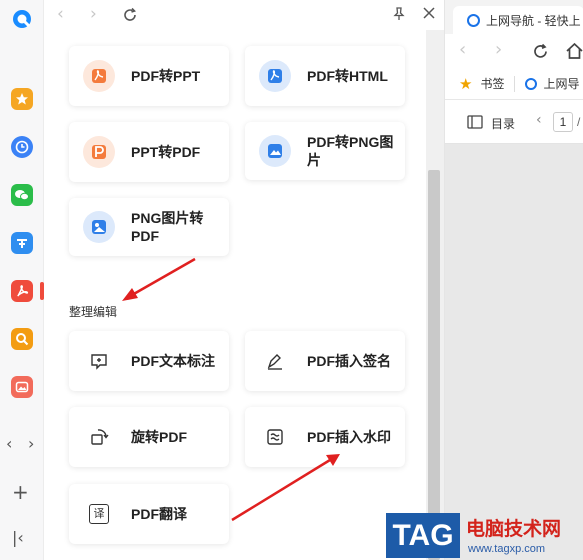  What do you see at coordinates (275, 151) in the screenshot?
I see `pdf-to-png-icon` at bounding box center [275, 151].